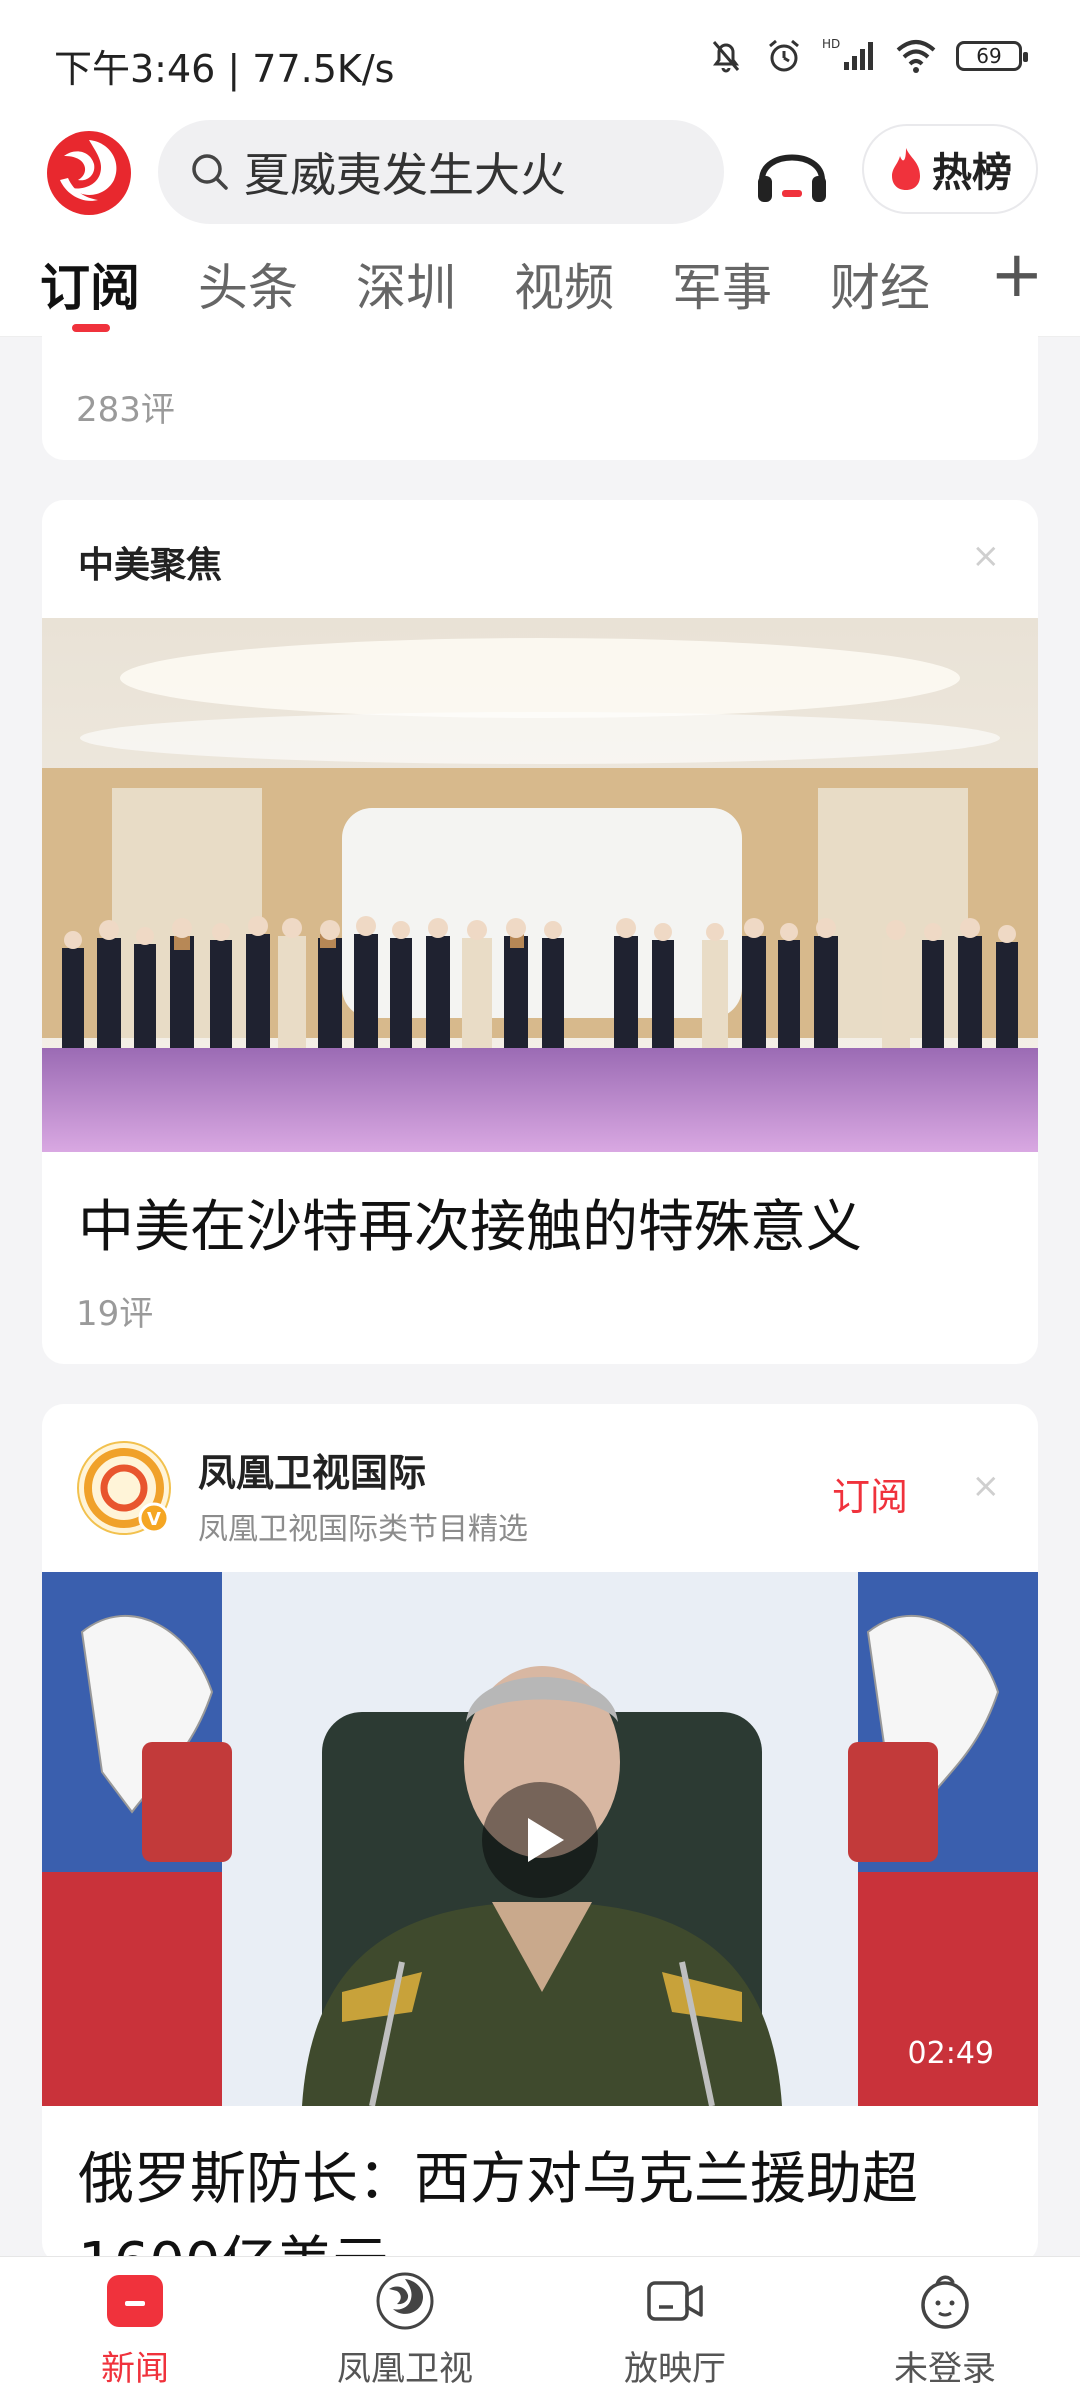 Image resolution: width=1080 pixels, height=2401 pixels. I want to click on bottom-navigation: 新闻 凤凰卫视 放映厅 未登录, so click(540, 2328).